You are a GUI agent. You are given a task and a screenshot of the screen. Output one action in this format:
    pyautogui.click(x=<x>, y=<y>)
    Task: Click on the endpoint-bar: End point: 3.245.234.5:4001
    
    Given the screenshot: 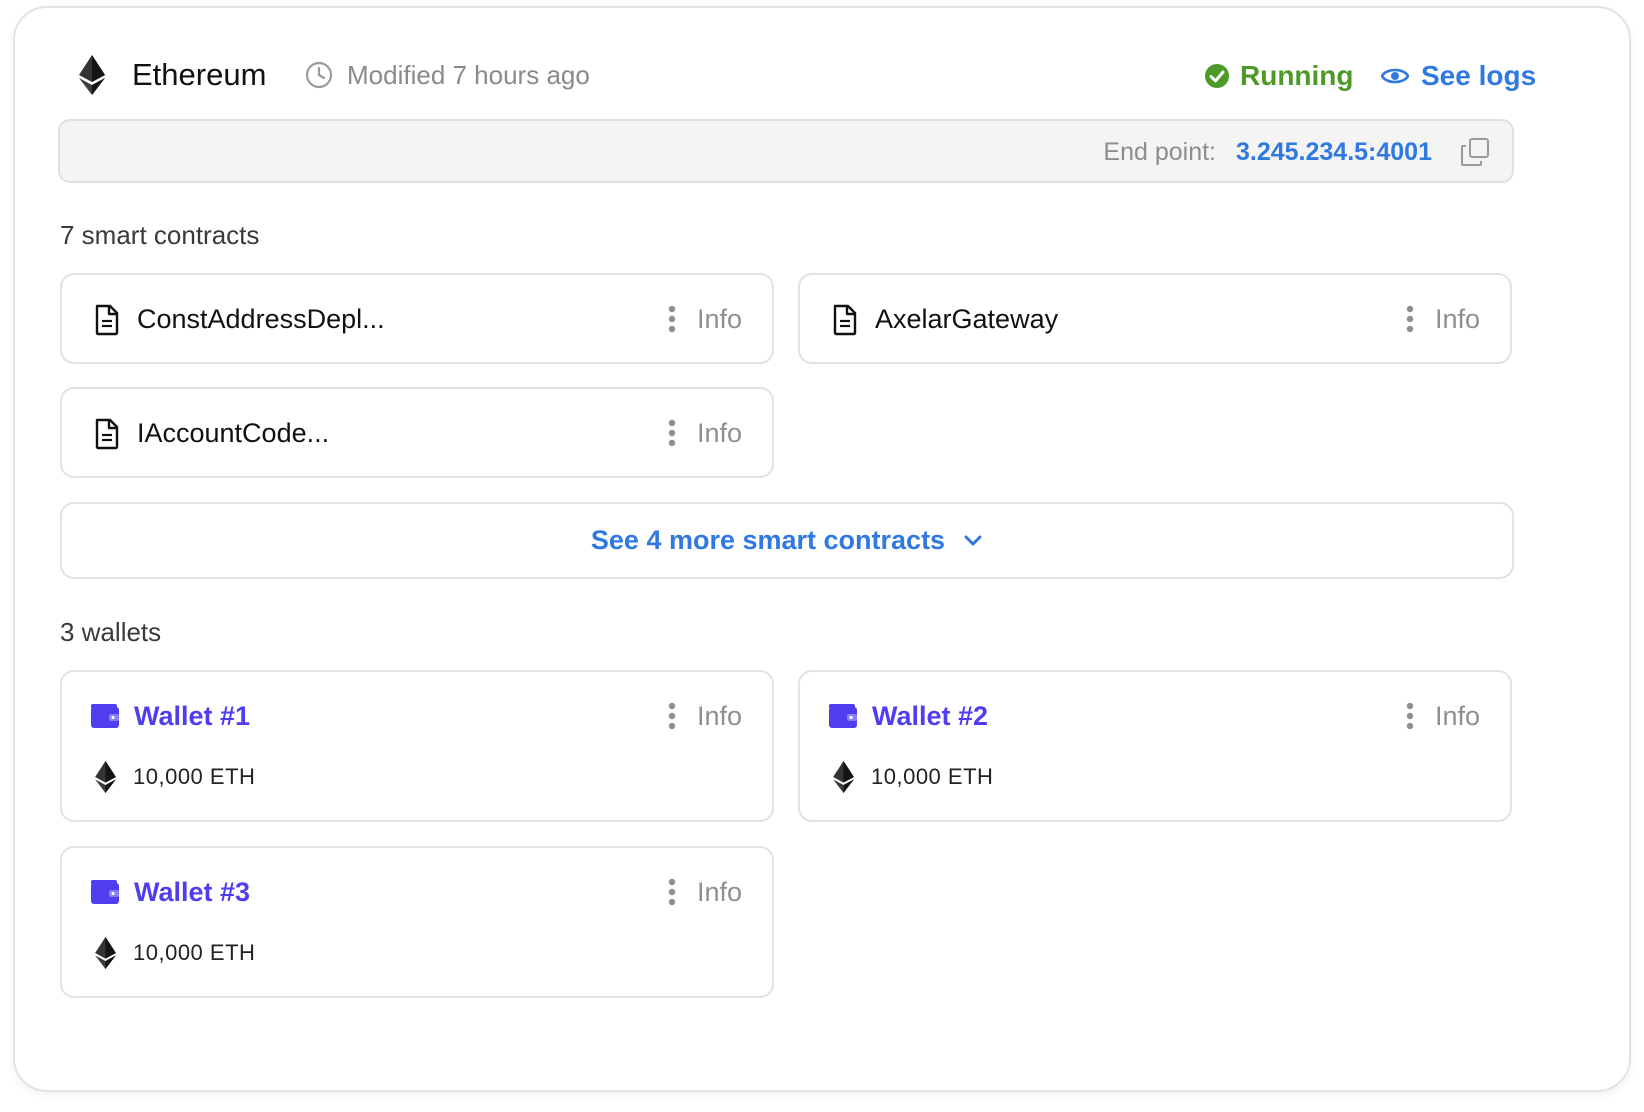 What is the action you would take?
    pyautogui.click(x=786, y=151)
    